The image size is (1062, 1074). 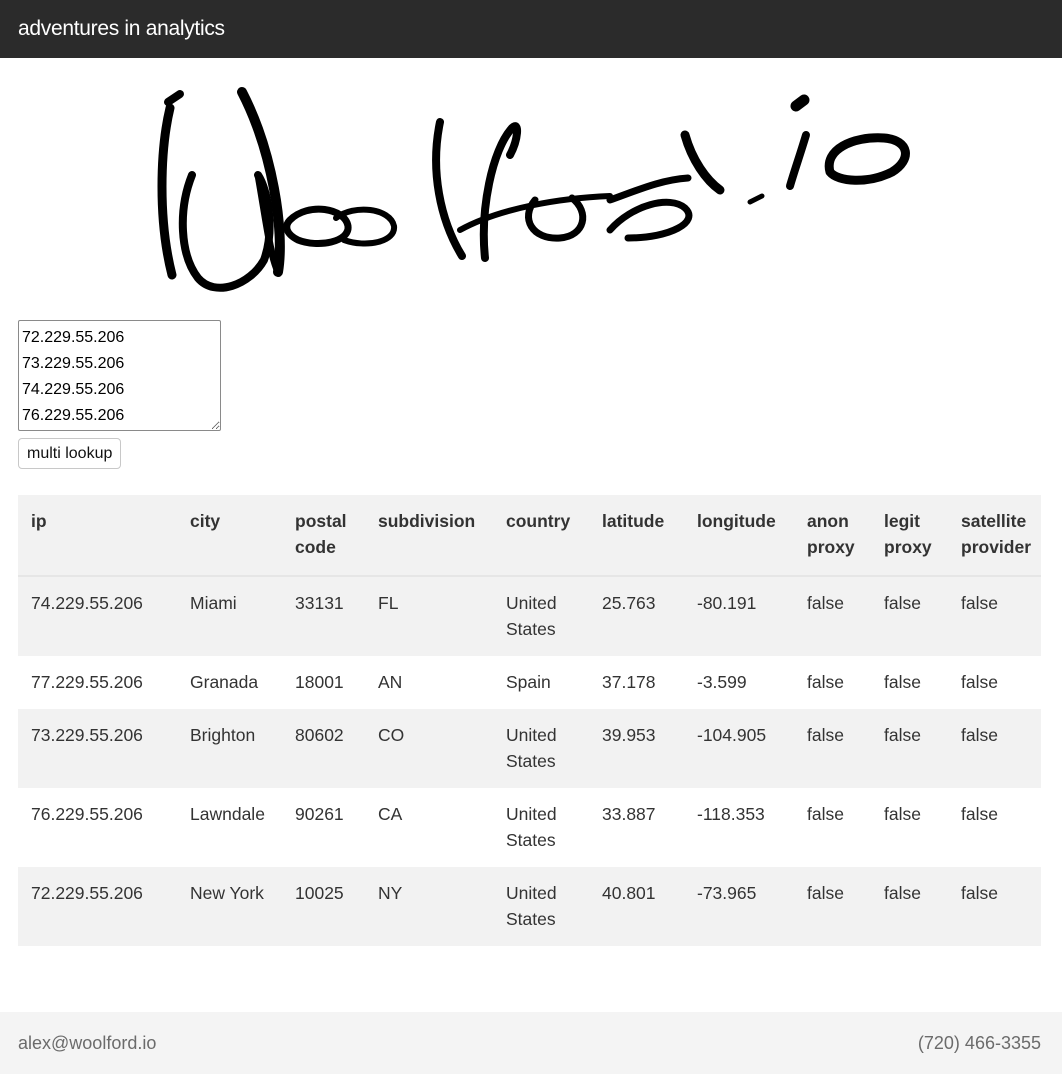 I want to click on cell-latitude: 33.887, so click(x=629, y=814).